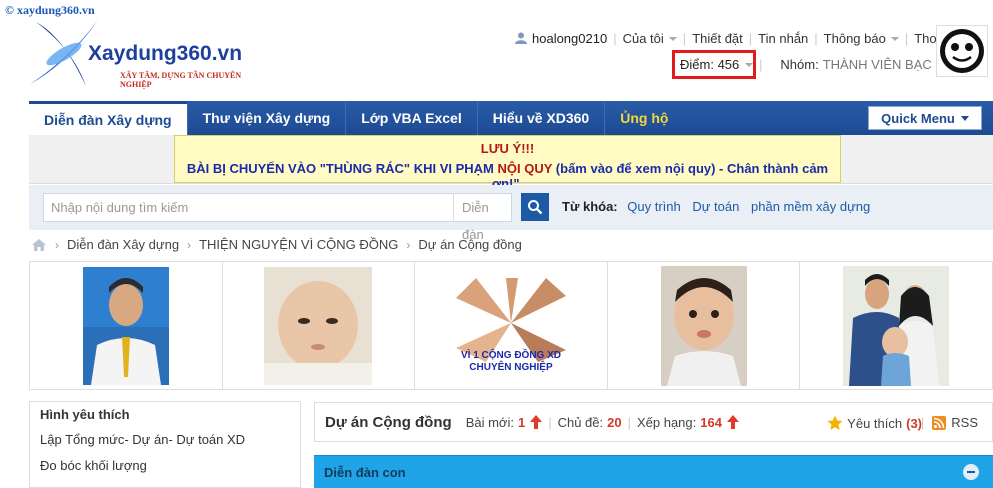 This screenshot has height=488, width=993. I want to click on logo-text: Xaydung360.vn, so click(165, 53).